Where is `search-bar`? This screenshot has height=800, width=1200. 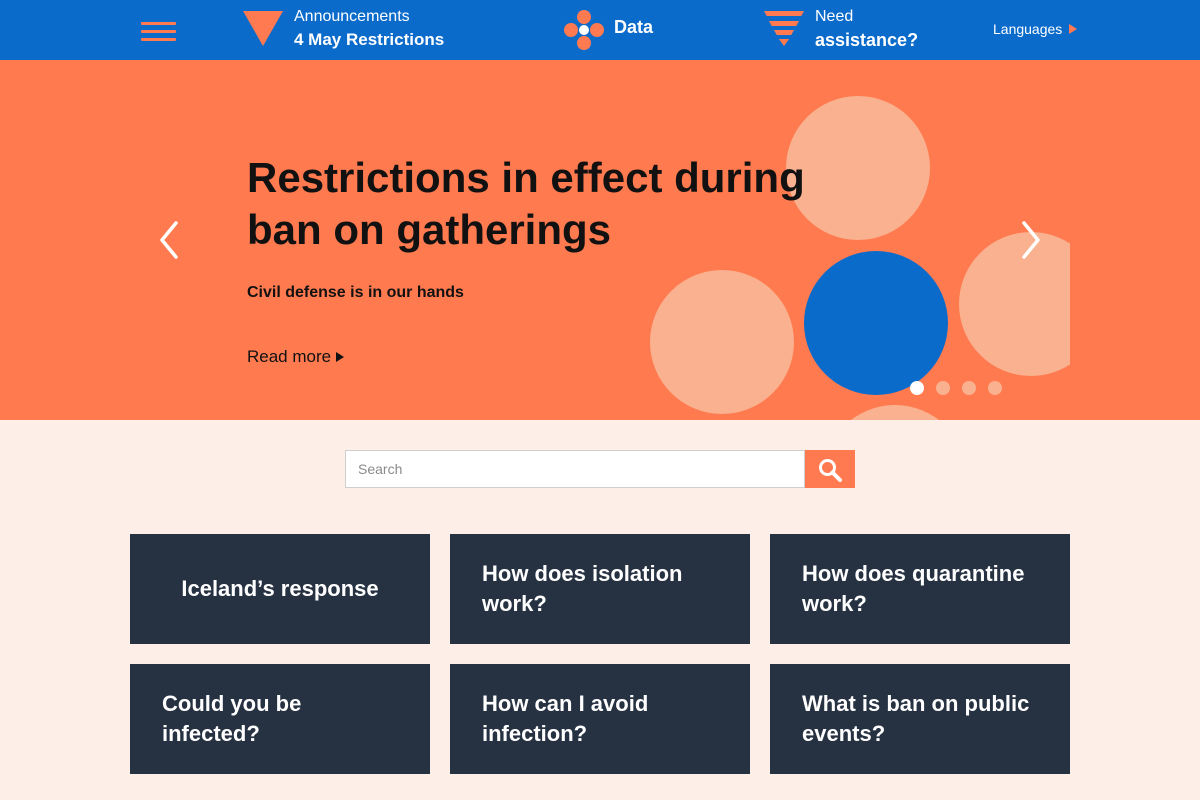 search-bar is located at coordinates (600, 469).